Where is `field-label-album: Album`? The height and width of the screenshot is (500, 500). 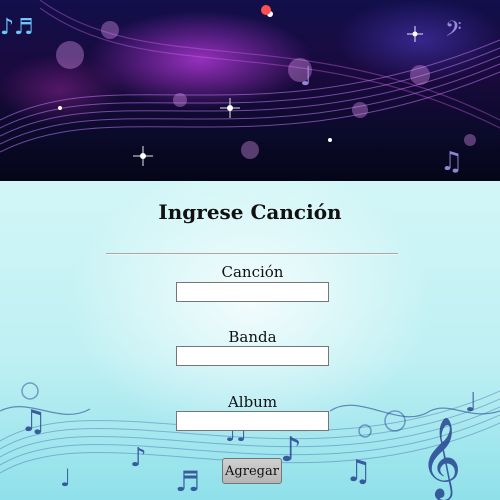 field-label-album: Album is located at coordinates (252, 402).